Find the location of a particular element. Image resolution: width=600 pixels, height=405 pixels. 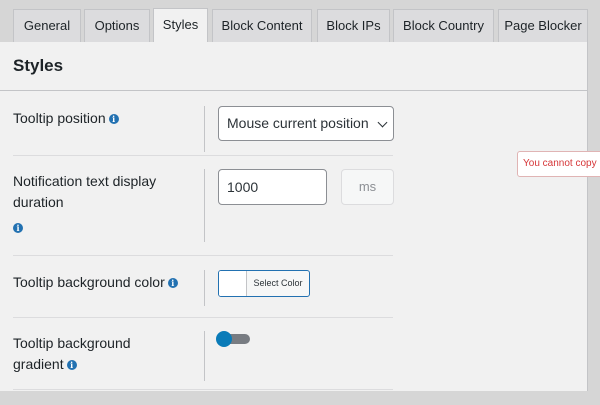

tooltip-bg-color-label: Tooltip background color is located at coordinates (89, 282).